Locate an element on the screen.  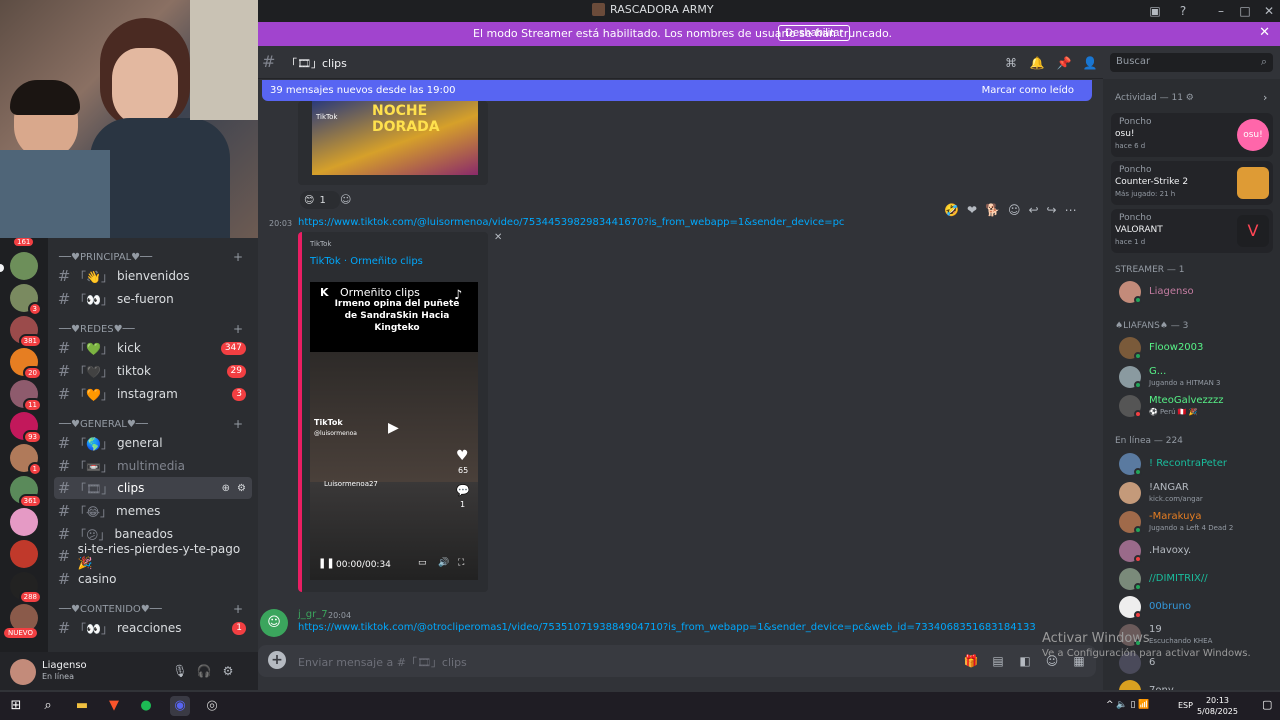
mark-read-button: Marcar como leído is located at coordinates (1028, 90).